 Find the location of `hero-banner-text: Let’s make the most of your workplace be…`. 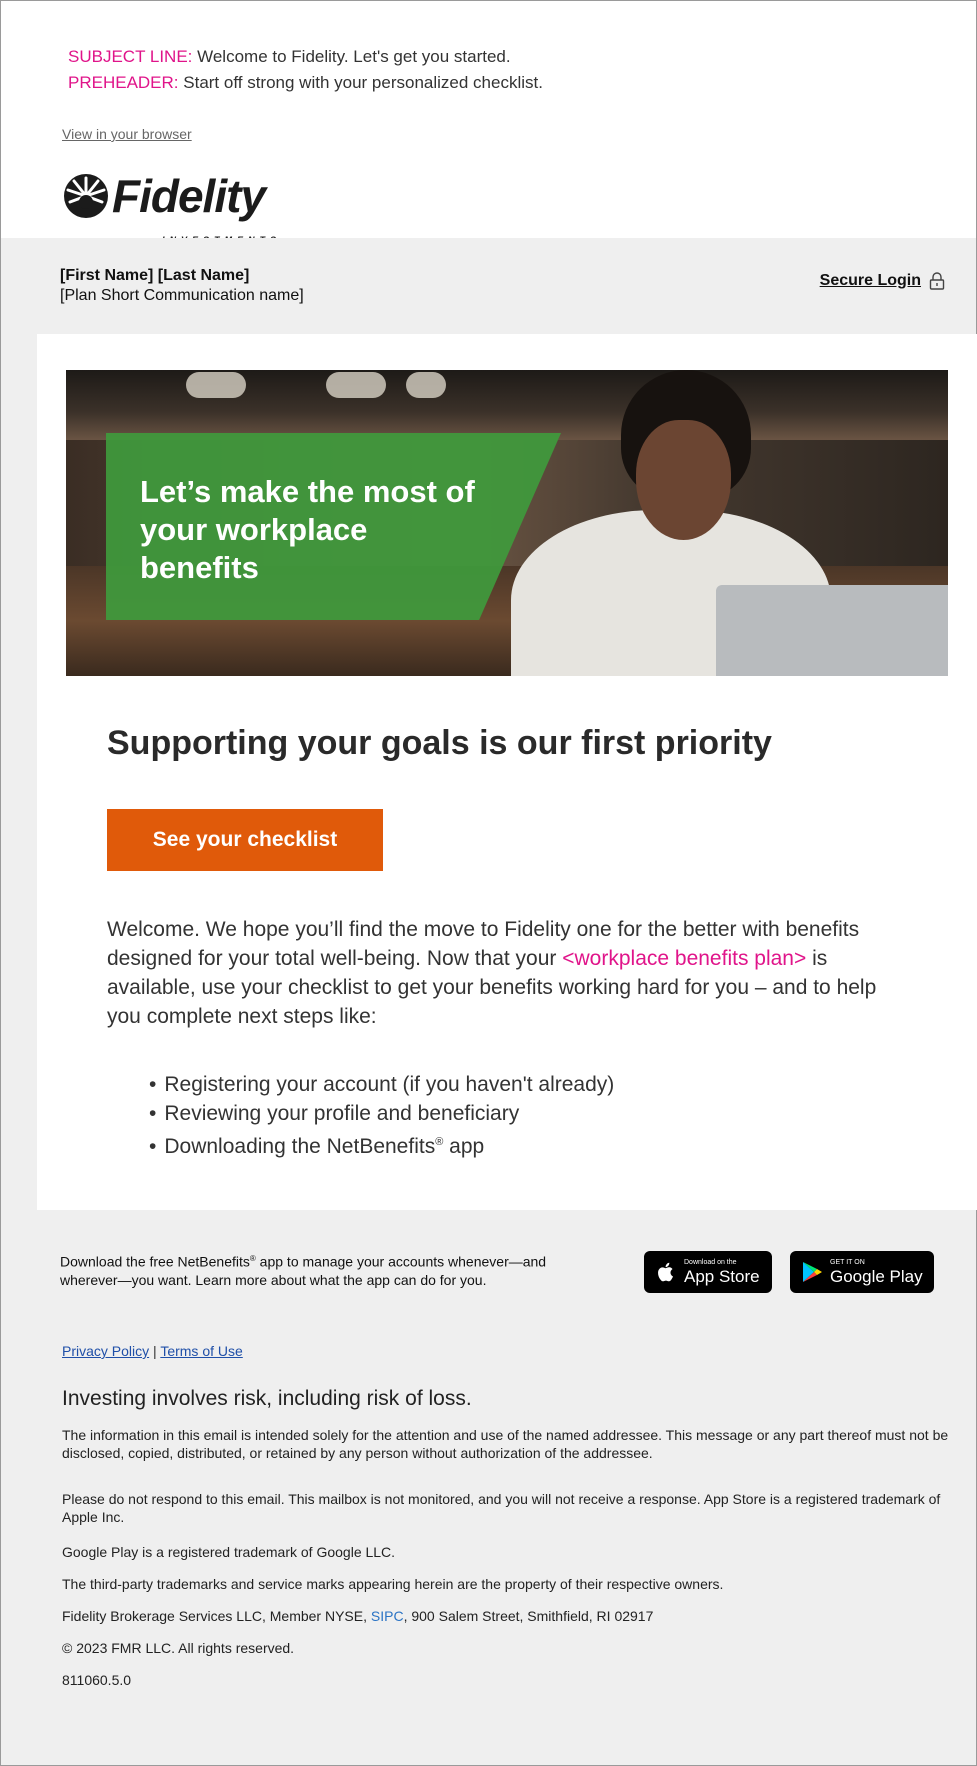

hero-banner-text: Let’s make the most of your workplace be… is located at coordinates (307, 529).